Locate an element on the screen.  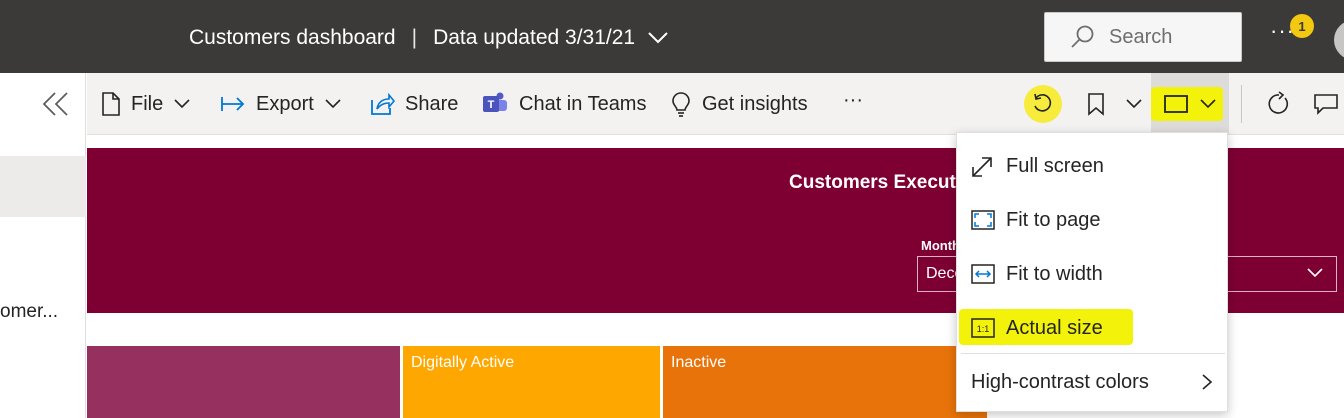
toolbar-divider is located at coordinates (1241, 104).